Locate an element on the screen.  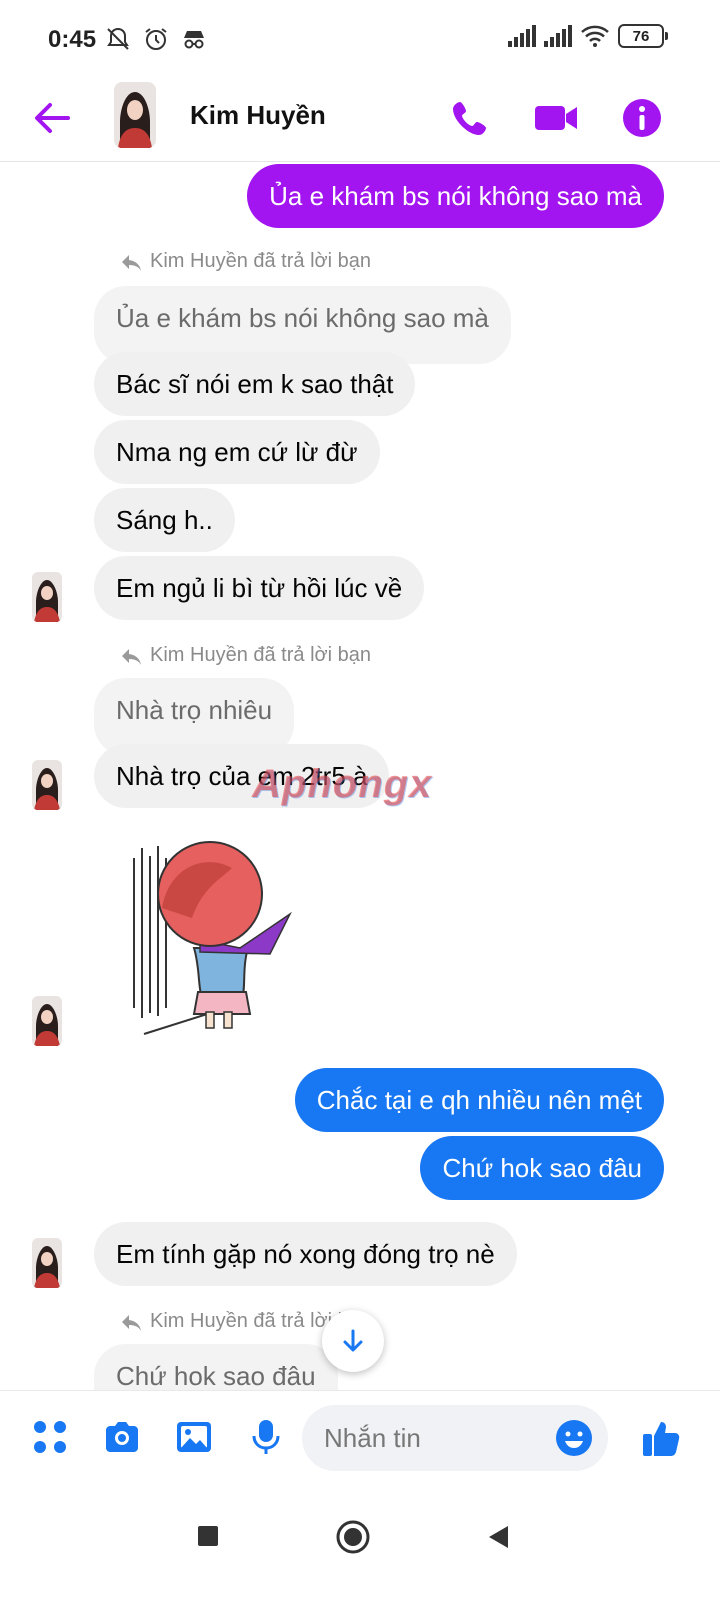
outgoing-message: Chứ hok sao đâu is located at coordinates (542, 1168).